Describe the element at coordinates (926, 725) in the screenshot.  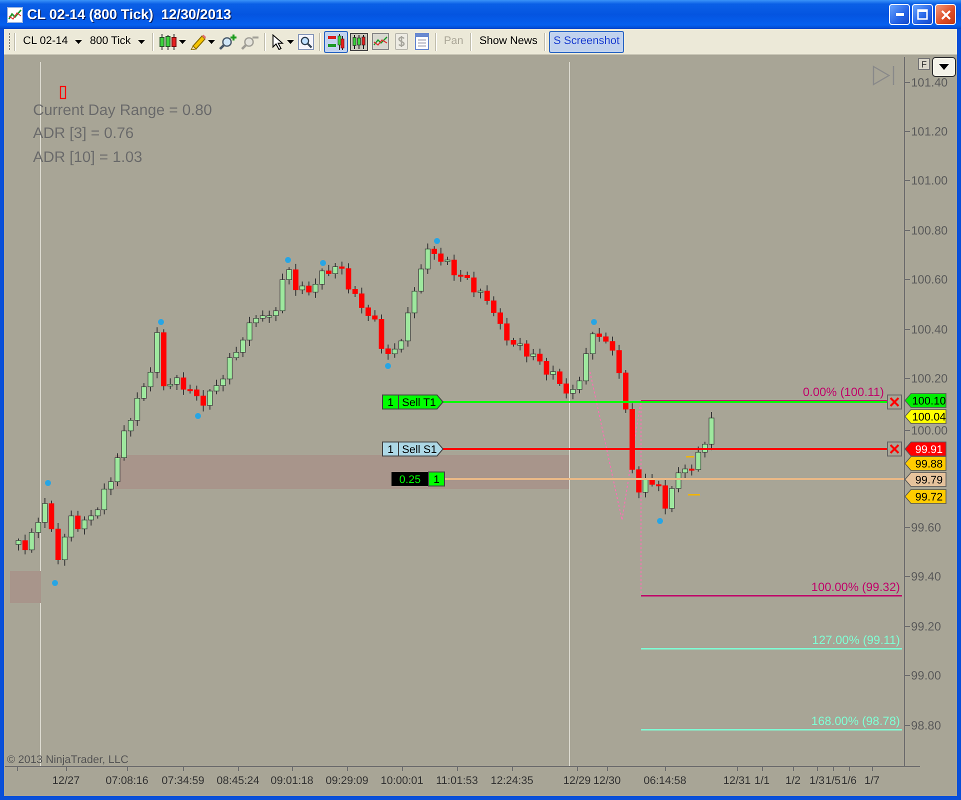
I see `price-axis-label: 98.80` at that location.